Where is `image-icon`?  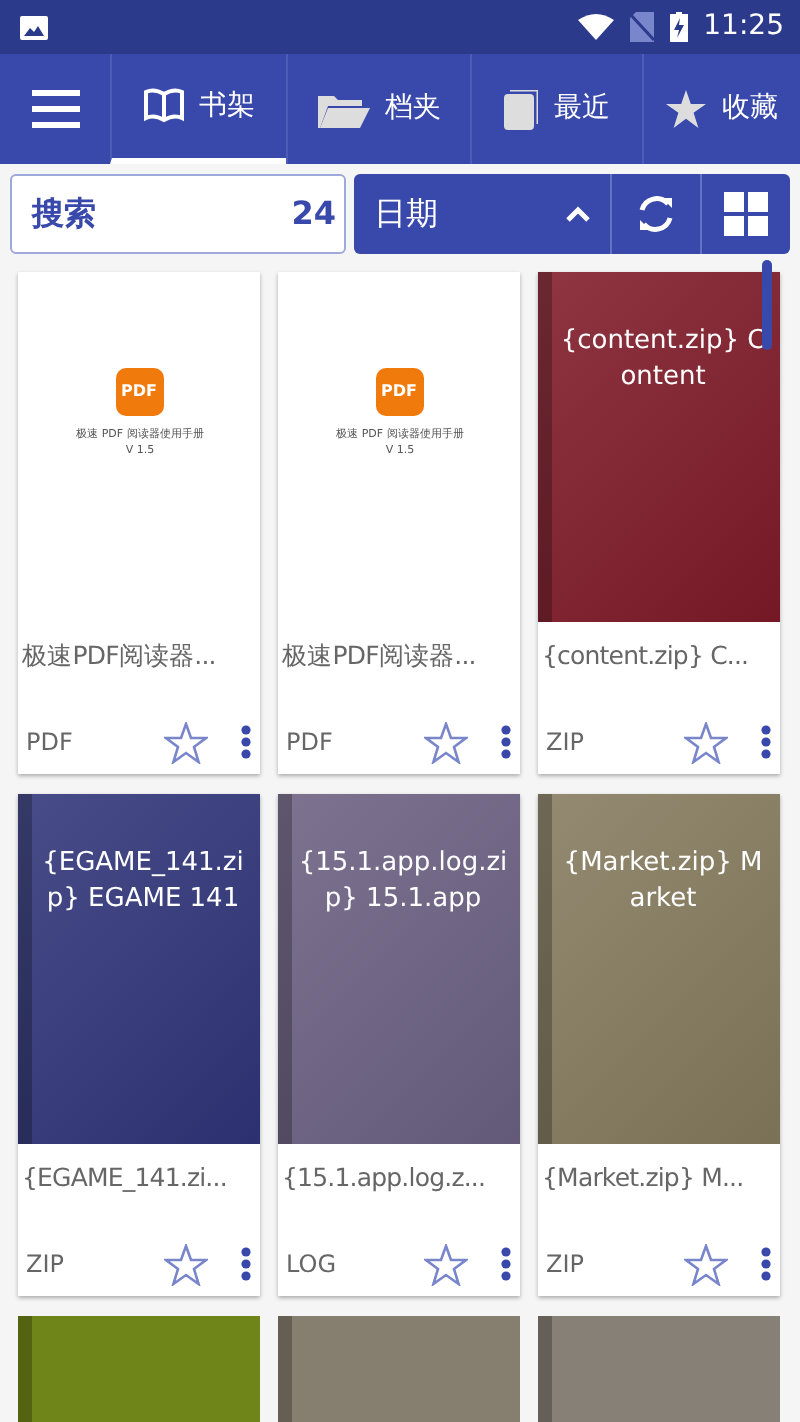
image-icon is located at coordinates (34, 27).